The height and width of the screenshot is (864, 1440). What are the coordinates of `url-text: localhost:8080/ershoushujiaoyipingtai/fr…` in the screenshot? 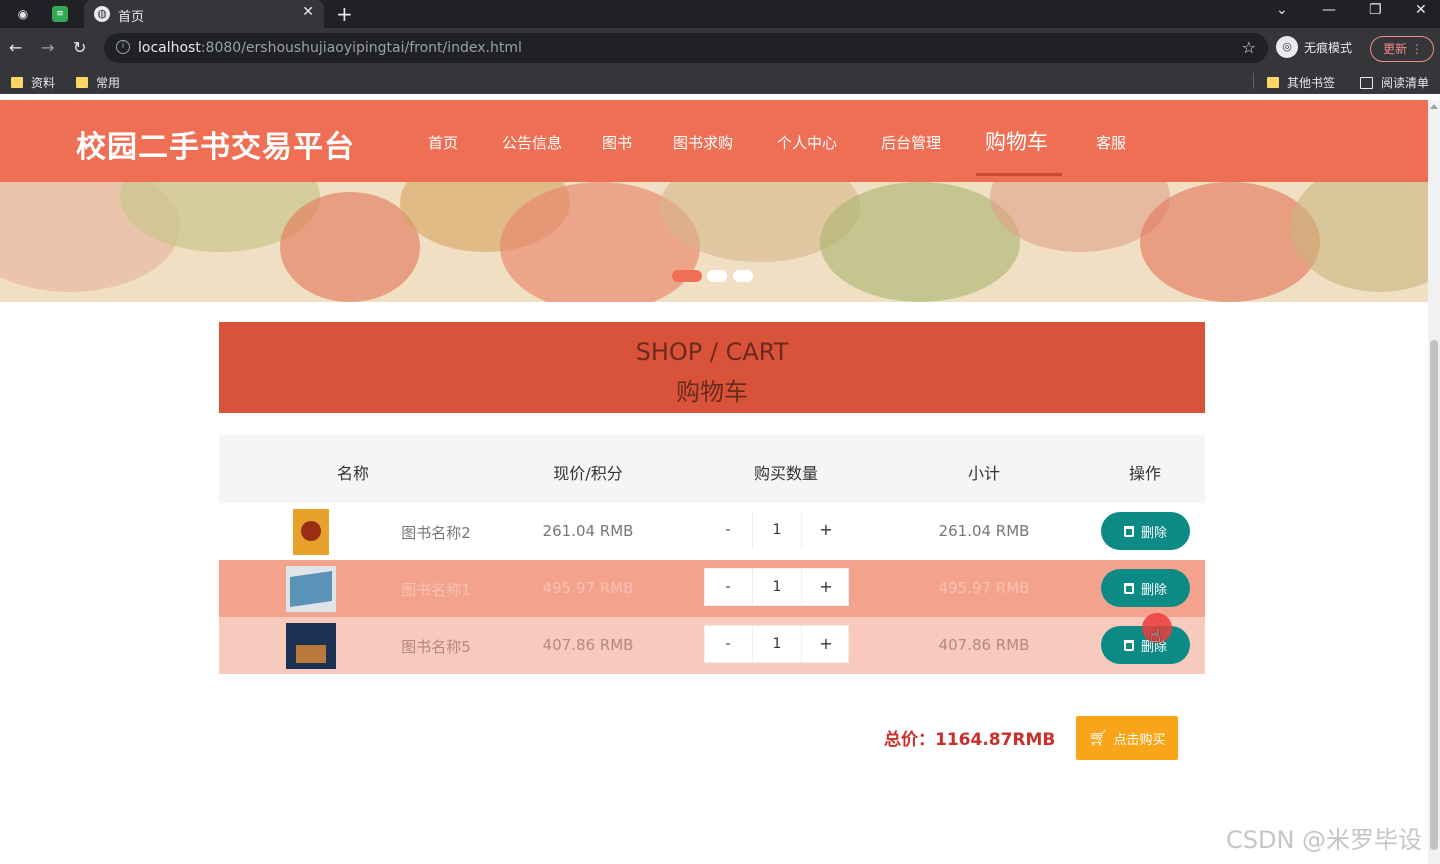 It's located at (330, 48).